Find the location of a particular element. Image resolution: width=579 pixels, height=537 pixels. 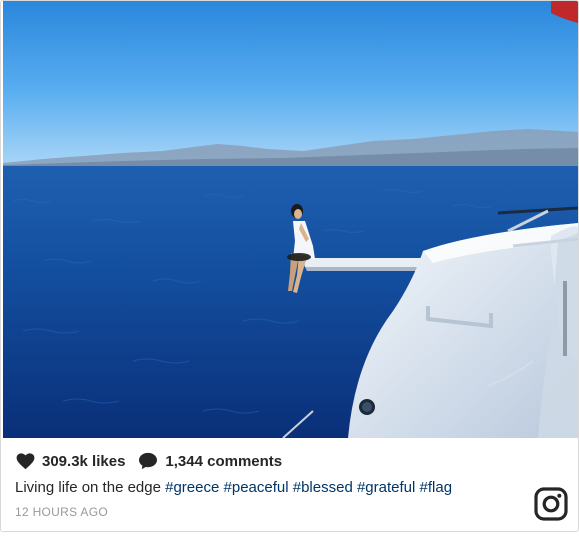

likes-count: 309.3k likes is located at coordinates (84, 461).